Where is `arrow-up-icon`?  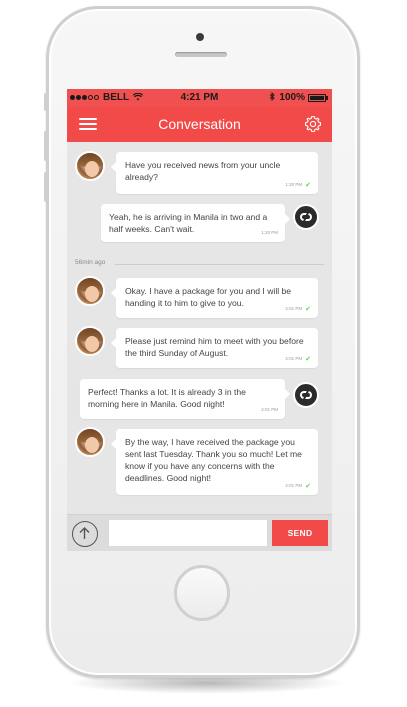
arrow-up-icon is located at coordinates (84, 533).